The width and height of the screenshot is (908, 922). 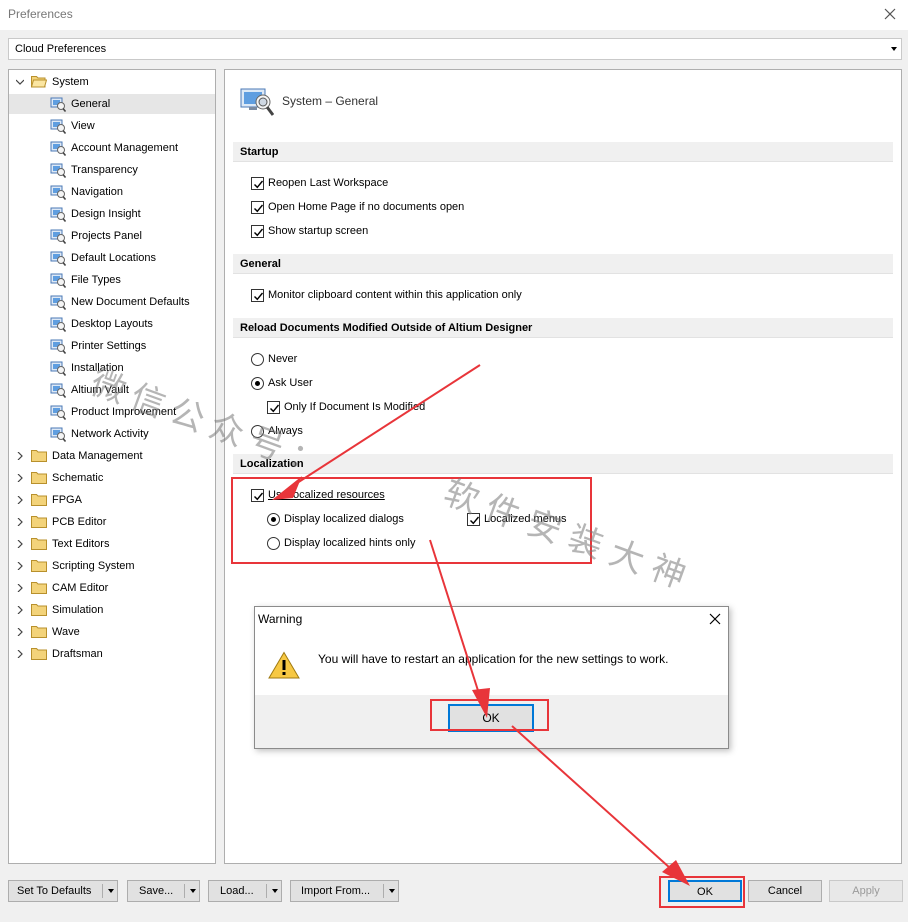 I want to click on tree-node-altium-vault: Altium Vault, so click(x=112, y=390).